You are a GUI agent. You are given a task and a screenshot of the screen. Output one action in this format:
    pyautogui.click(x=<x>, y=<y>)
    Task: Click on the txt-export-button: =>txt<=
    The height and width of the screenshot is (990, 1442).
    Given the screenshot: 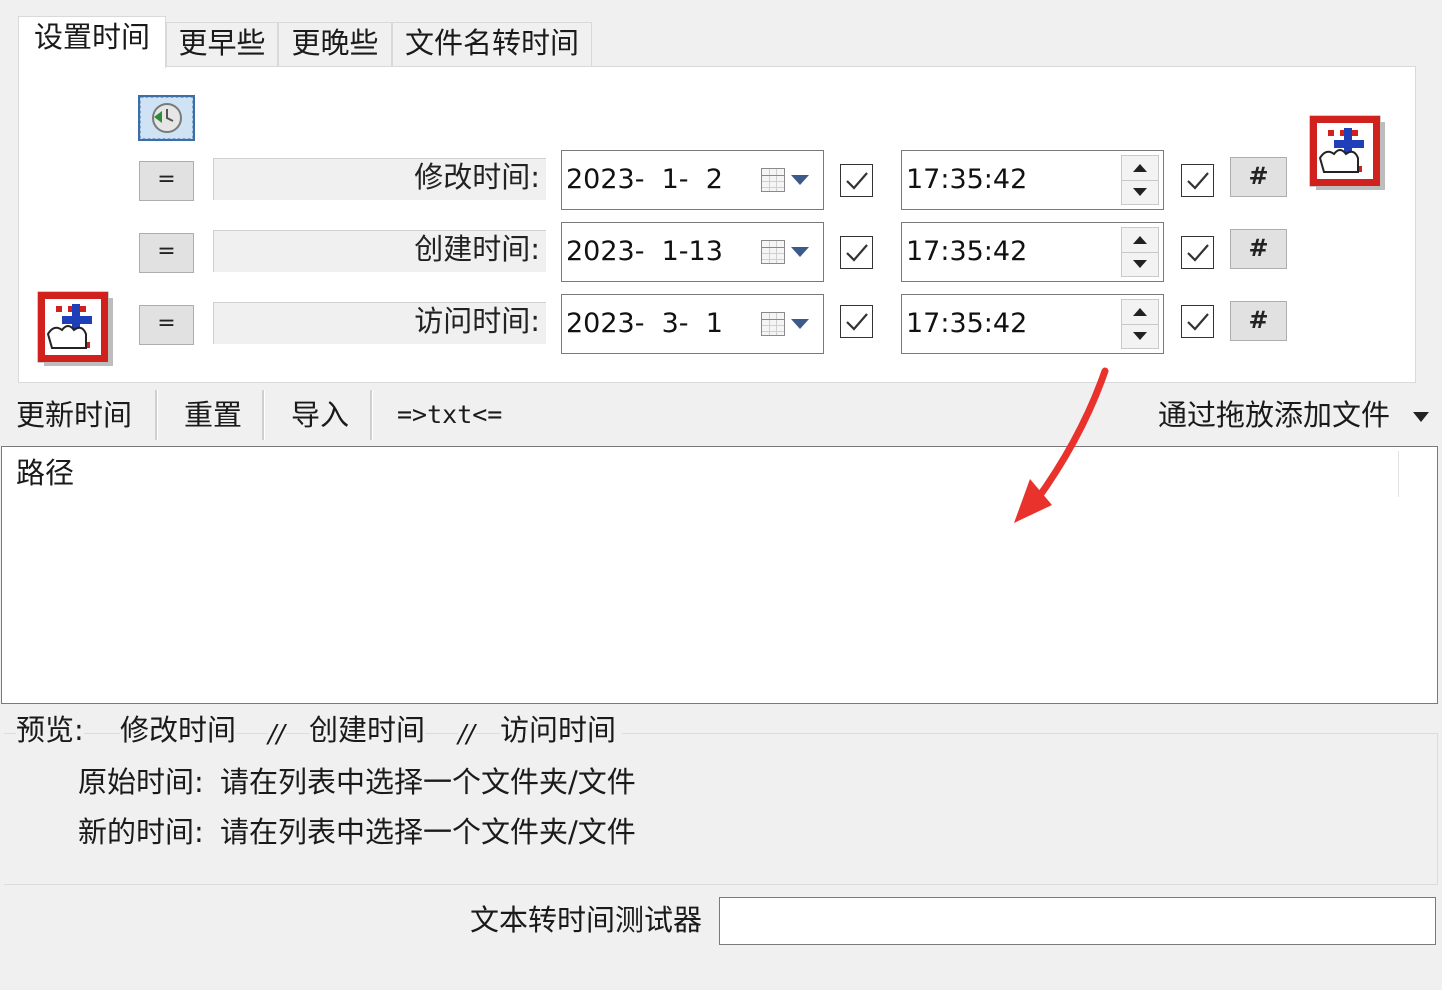 What is the action you would take?
    pyautogui.click(x=449, y=416)
    